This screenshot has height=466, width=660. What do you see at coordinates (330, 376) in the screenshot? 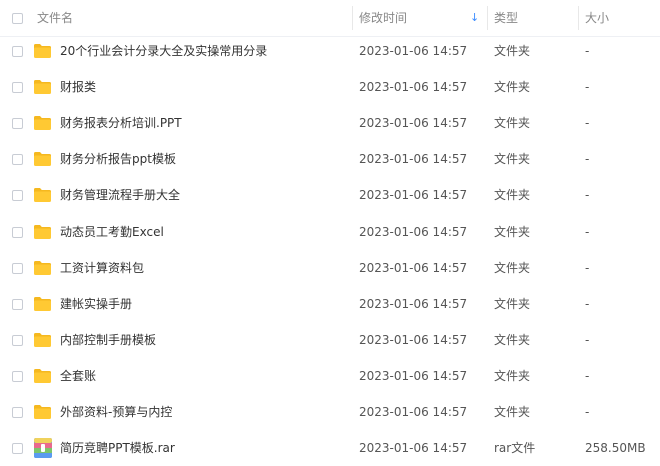
I see `file-row: 全套账 2023-01-06 14:57 文件夹 -` at bounding box center [330, 376].